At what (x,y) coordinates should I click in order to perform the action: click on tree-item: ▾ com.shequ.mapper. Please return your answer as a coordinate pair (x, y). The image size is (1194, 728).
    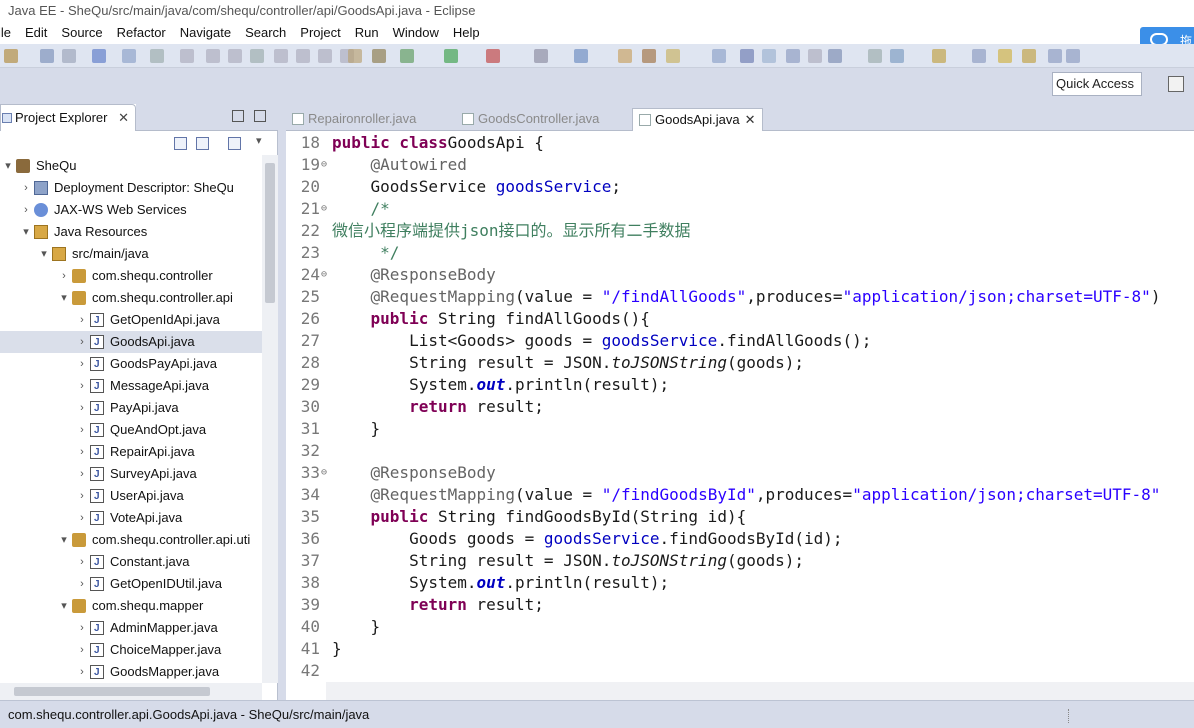
    Looking at the image, I should click on (131, 606).